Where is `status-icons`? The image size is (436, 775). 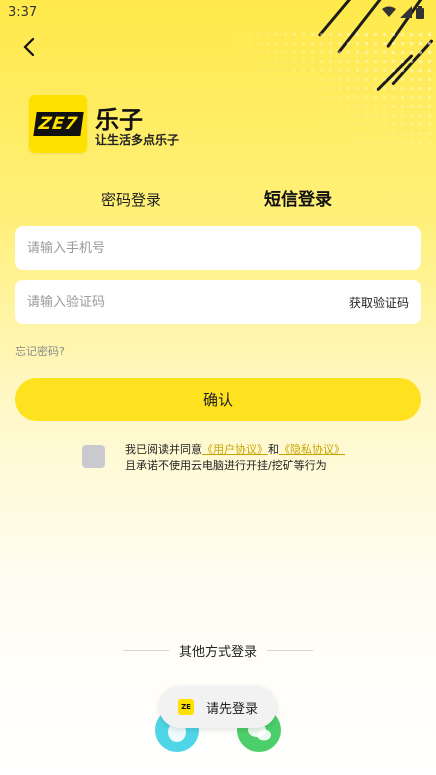 status-icons is located at coordinates (403, 12).